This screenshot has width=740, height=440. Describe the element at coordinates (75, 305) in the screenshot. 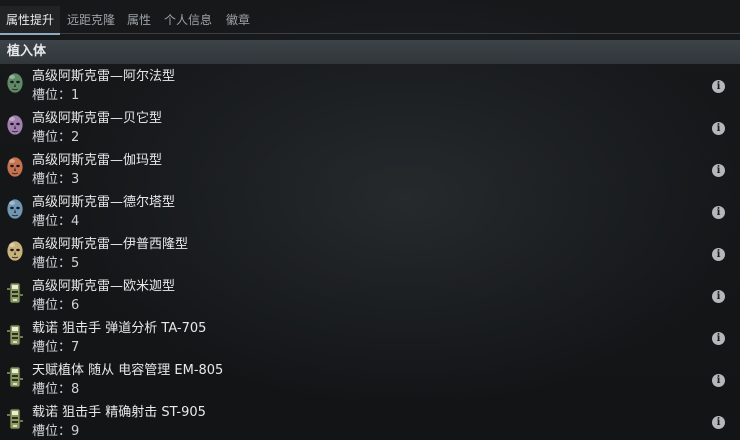

I see `slot-number: 6` at that location.